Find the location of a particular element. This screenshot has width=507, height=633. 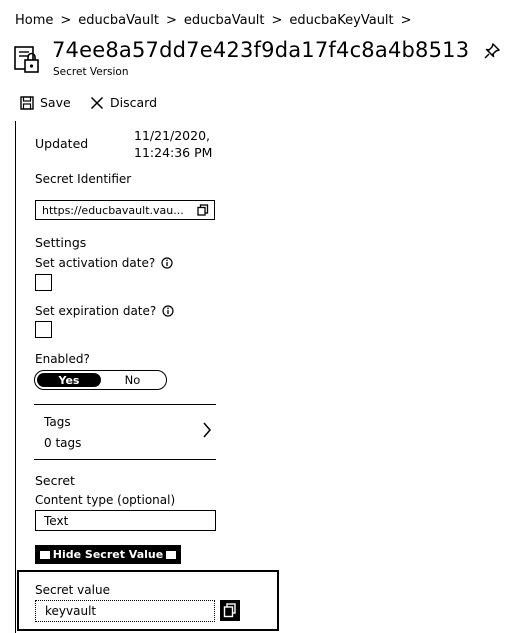

secret-heading: Secret is located at coordinates (55, 480).